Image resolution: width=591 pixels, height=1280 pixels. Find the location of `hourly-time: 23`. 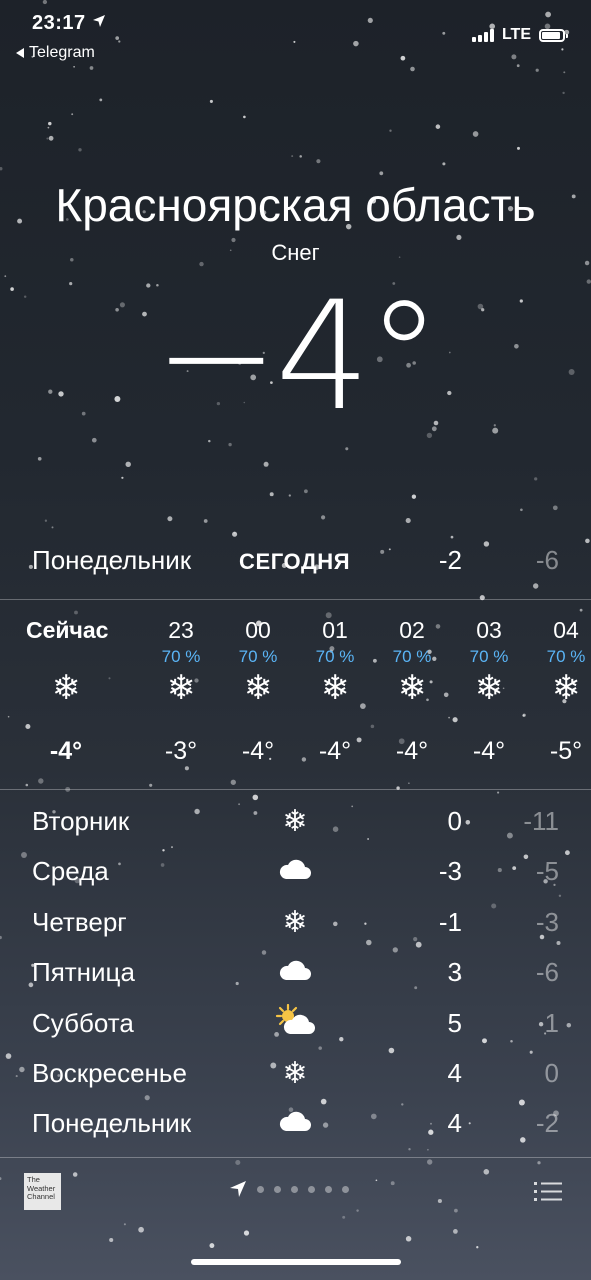

hourly-time: 23 is located at coordinates (181, 630).